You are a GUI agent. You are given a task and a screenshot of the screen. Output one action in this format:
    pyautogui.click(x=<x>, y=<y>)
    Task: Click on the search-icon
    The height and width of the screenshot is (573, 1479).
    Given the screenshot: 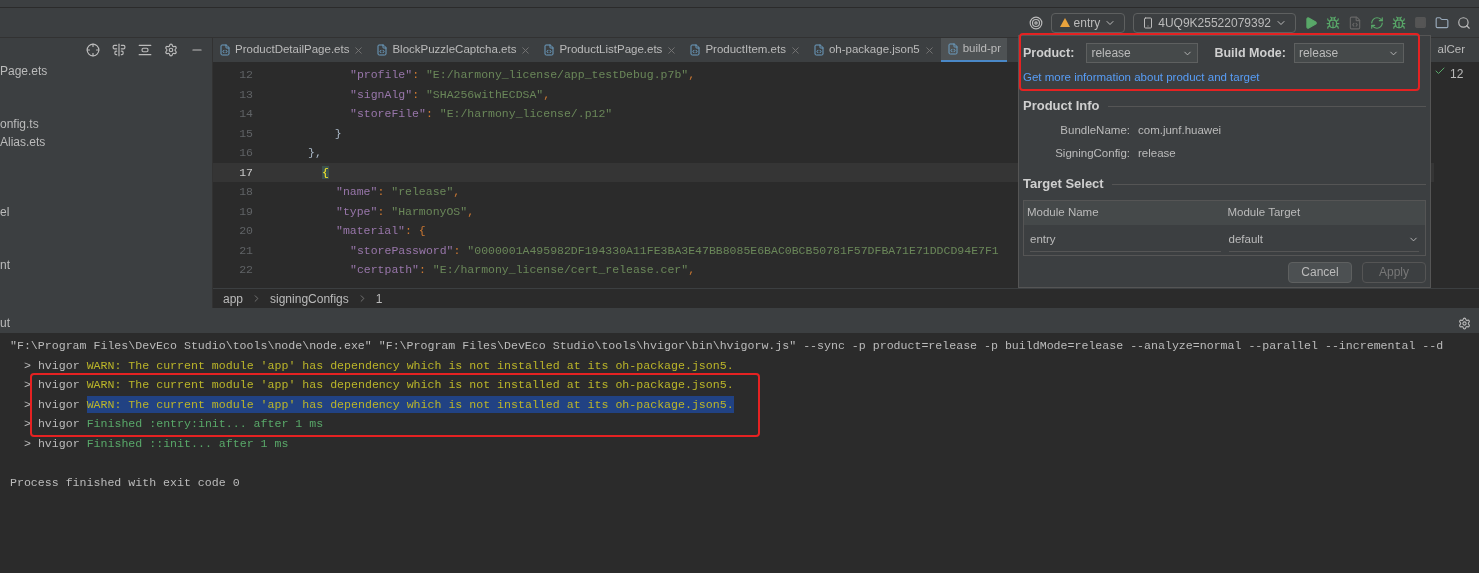 What is the action you would take?
    pyautogui.click(x=1464, y=22)
    